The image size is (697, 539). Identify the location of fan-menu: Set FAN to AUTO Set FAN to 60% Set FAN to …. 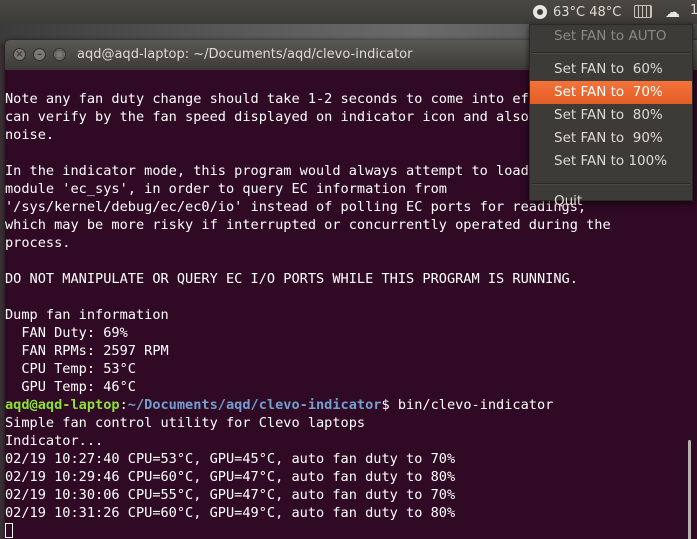
(611, 116).